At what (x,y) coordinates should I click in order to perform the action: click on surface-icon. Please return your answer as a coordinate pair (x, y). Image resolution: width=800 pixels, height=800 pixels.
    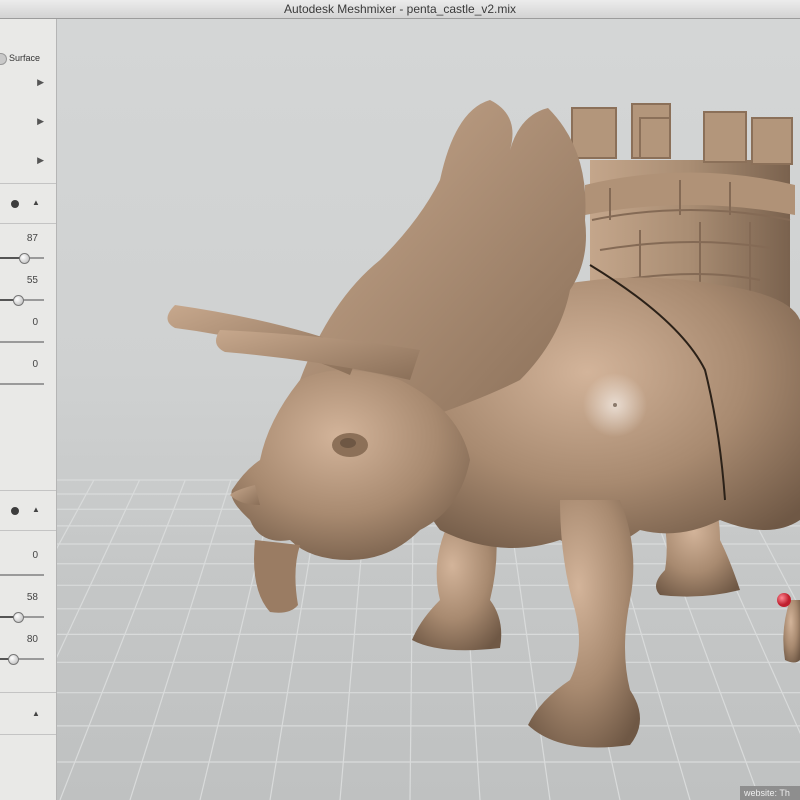
    Looking at the image, I should click on (3, 59).